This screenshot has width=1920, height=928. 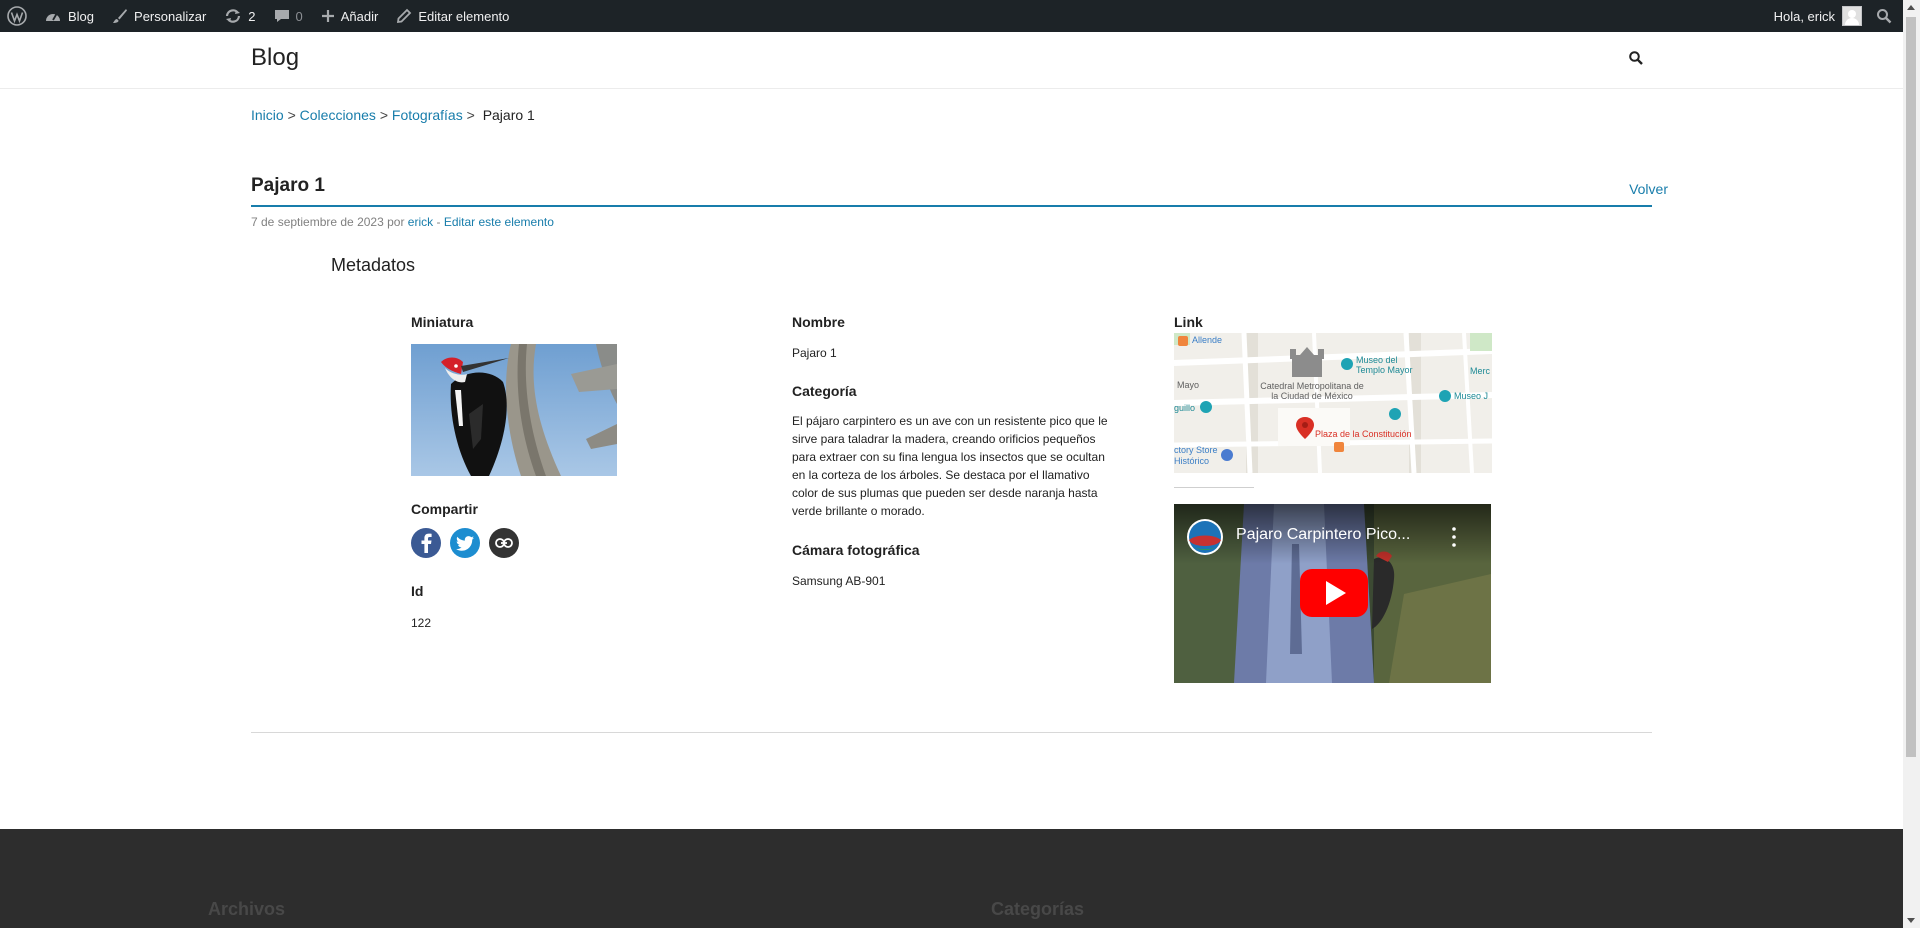 I want to click on link-label: Link, so click(x=1188, y=322).